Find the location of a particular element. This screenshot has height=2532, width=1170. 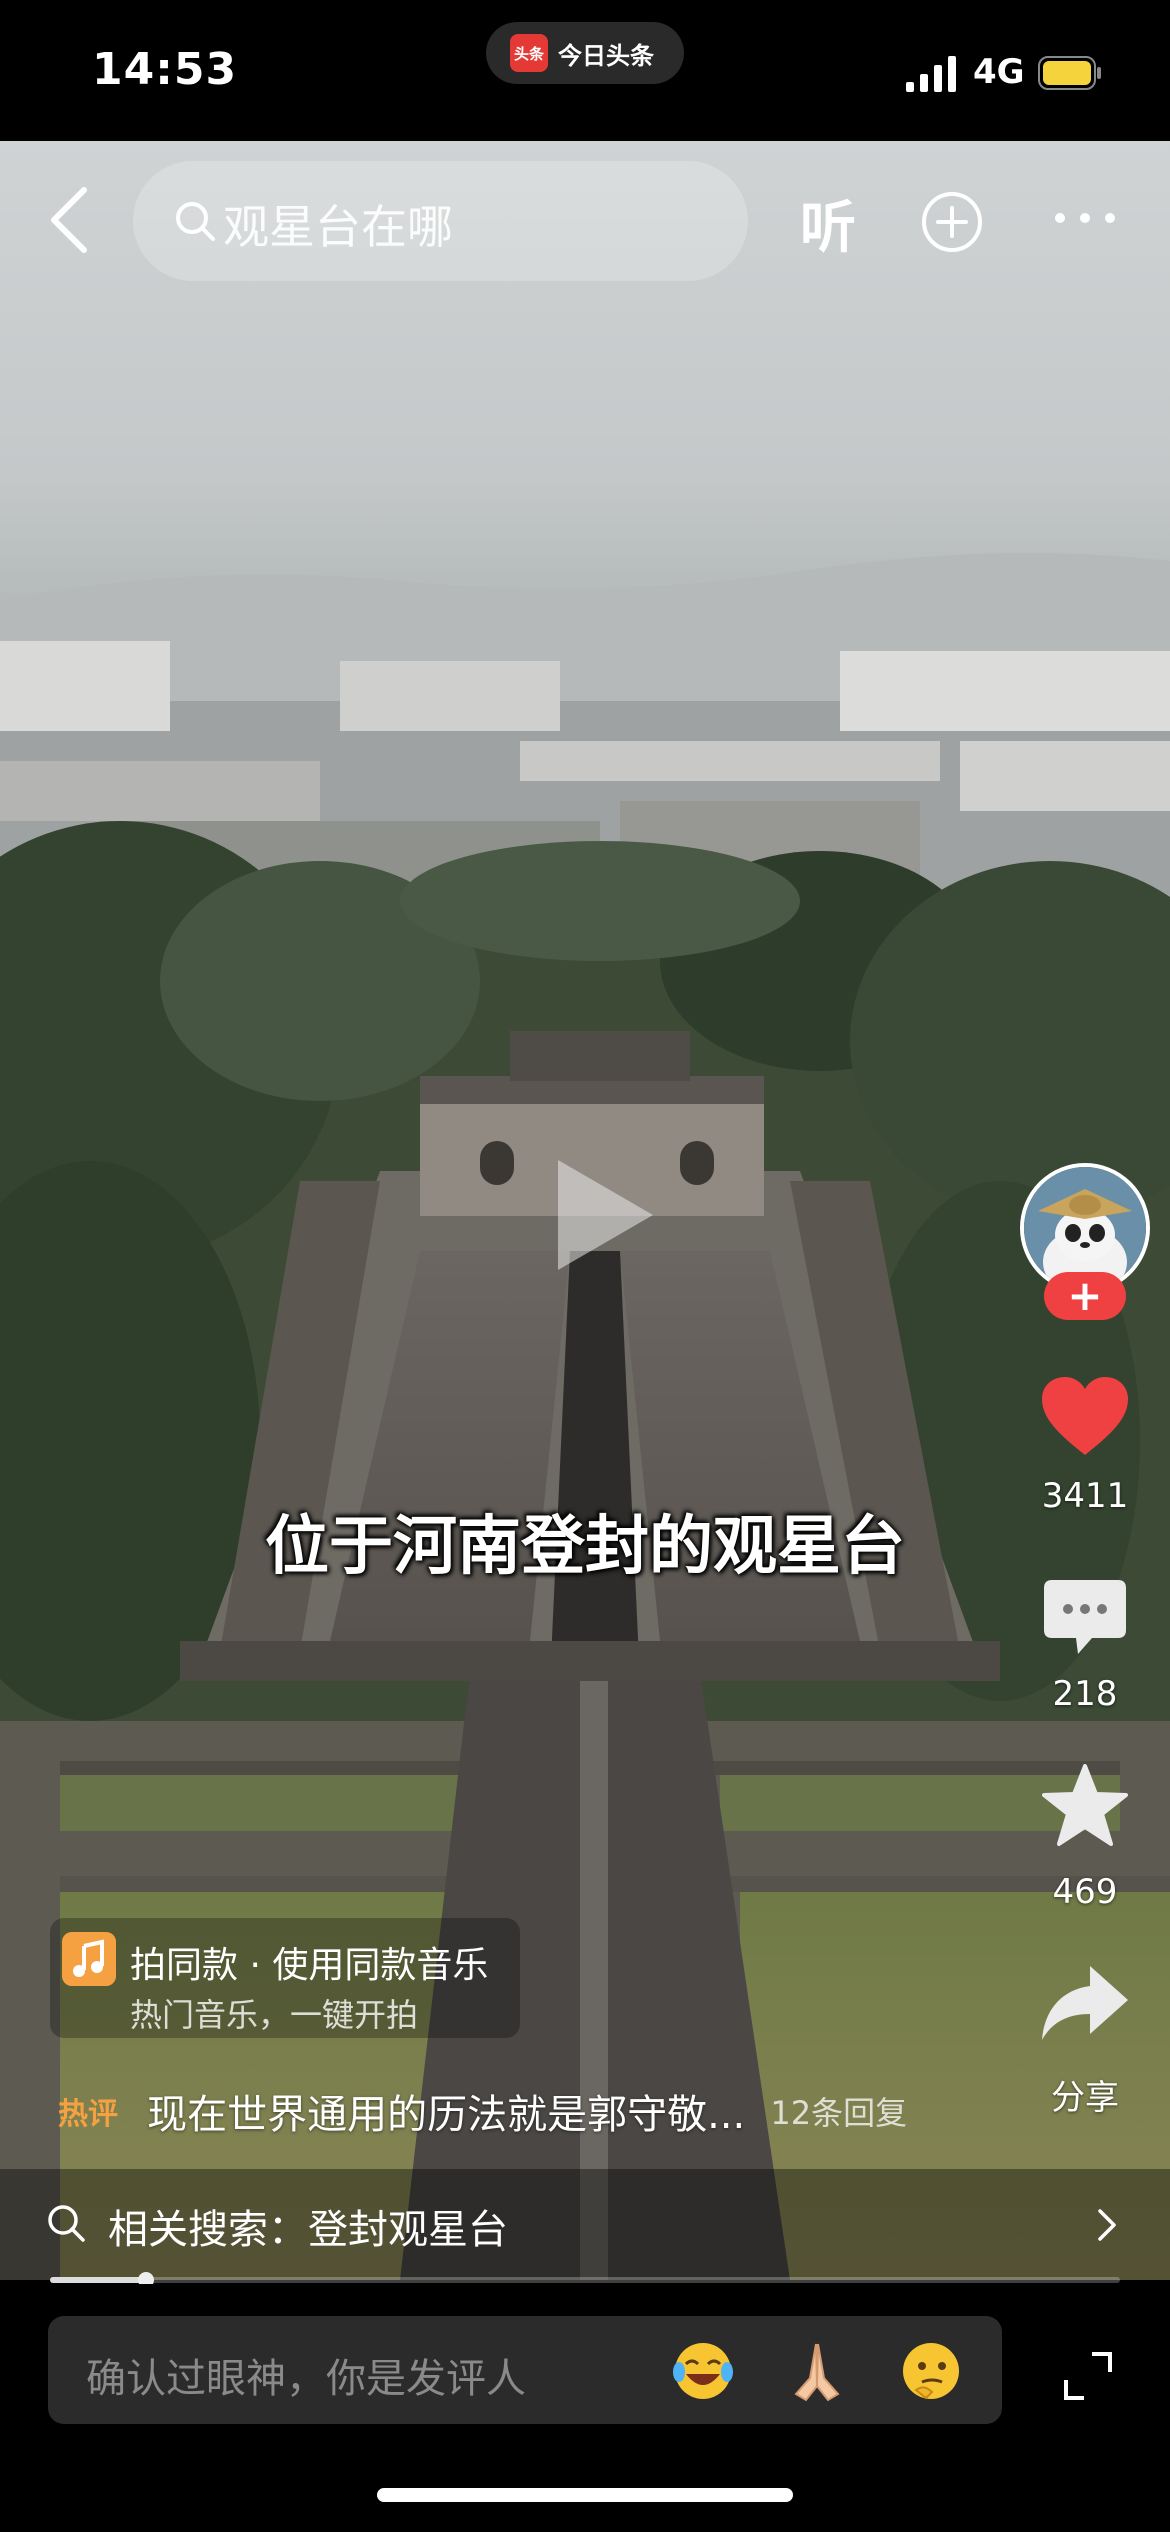

related-search-text: 相关搜索：登封观星台 is located at coordinates (308, 2230).